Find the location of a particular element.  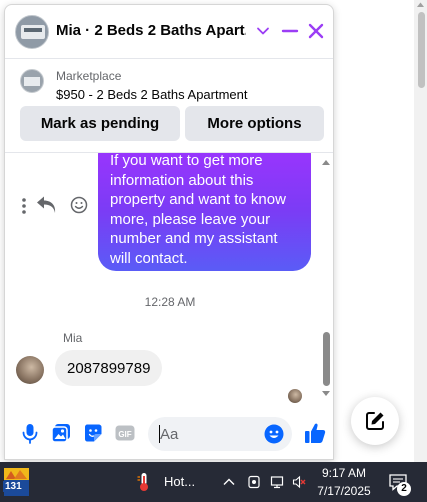

listing-thumbnail is located at coordinates (32, 81).